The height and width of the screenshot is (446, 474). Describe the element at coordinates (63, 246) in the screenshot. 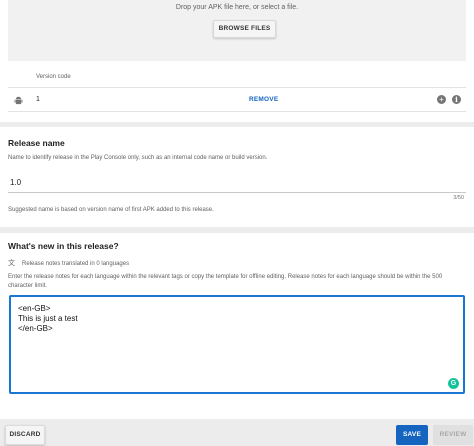

I see `whats-new-title: What's new in this release?` at that location.